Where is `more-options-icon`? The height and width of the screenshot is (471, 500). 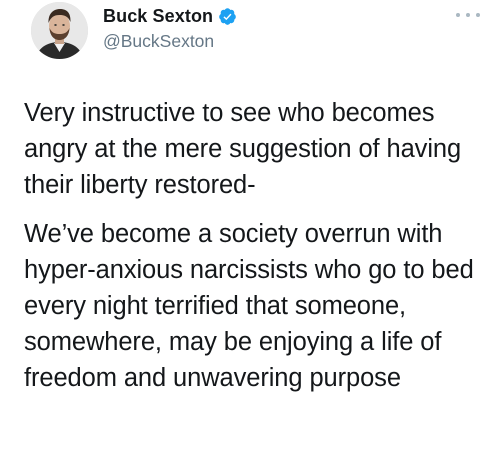 more-options-icon is located at coordinates (468, 15).